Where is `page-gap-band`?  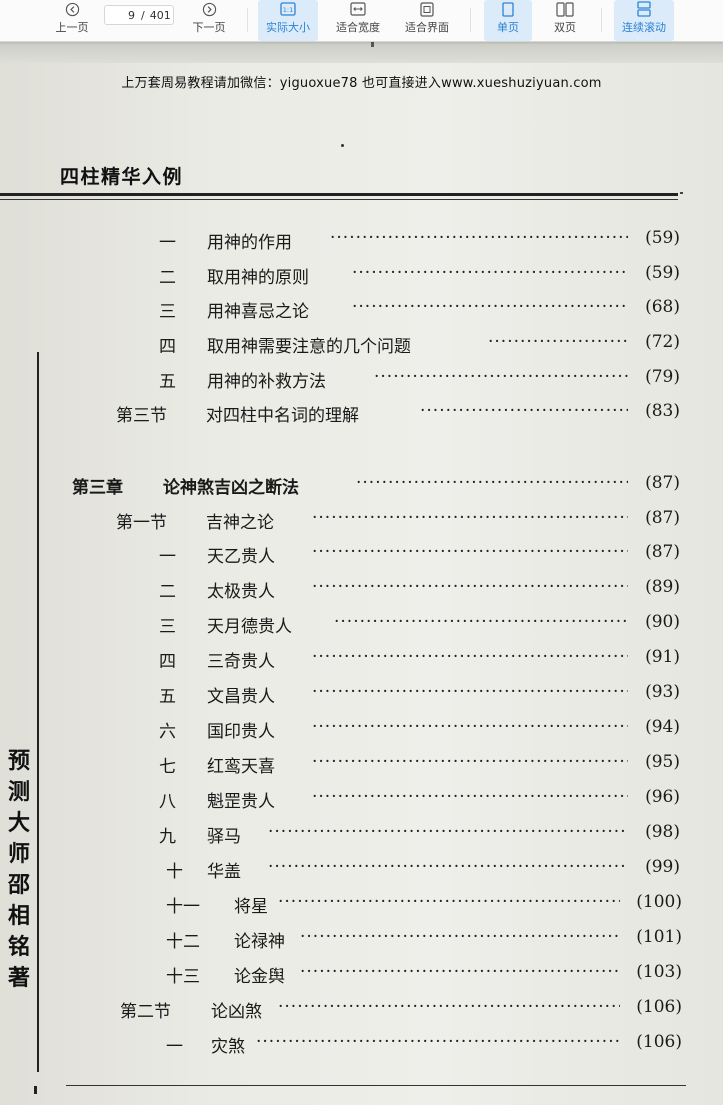 page-gap-band is located at coordinates (361, 52).